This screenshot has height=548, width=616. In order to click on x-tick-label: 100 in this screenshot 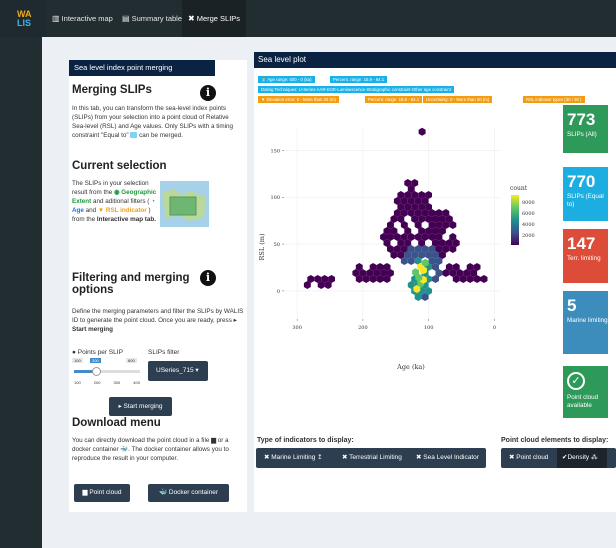, I will do `click(429, 328)`.